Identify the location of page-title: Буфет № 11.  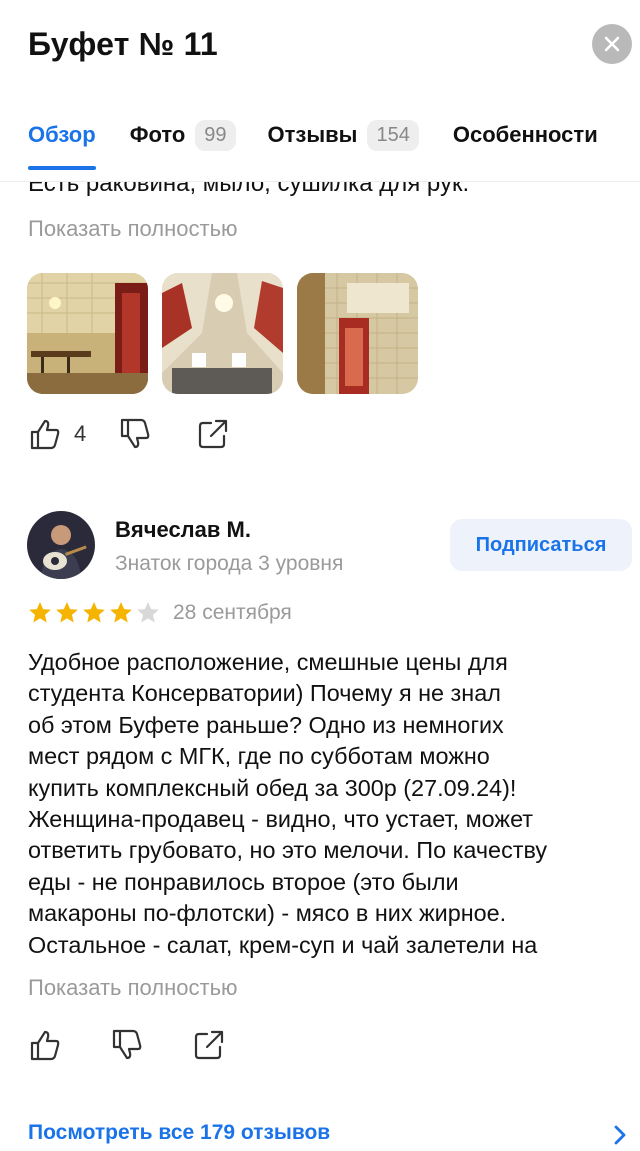
(123, 44).